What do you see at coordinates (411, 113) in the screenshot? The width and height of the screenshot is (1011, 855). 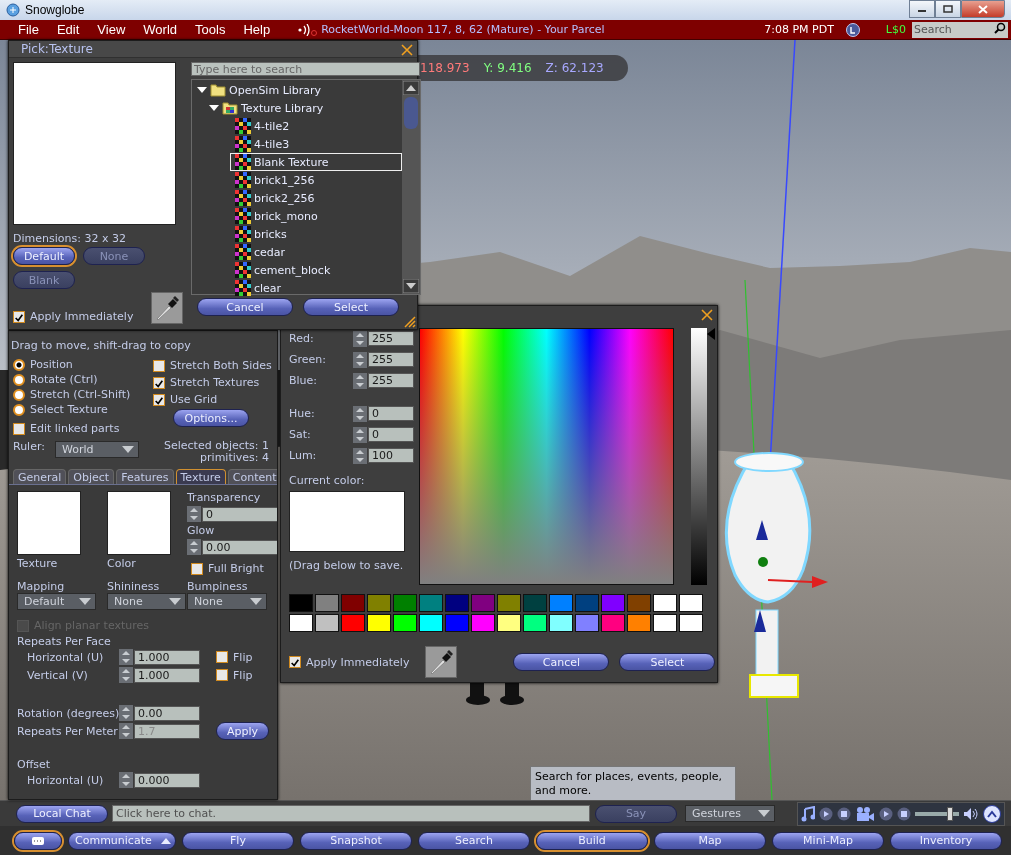 I see `scroll-thumb` at bounding box center [411, 113].